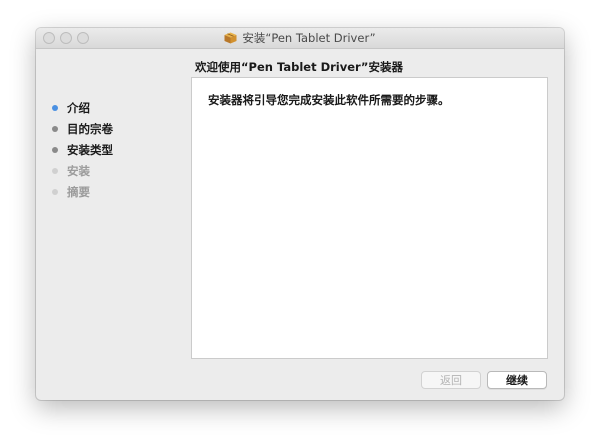 The height and width of the screenshot is (444, 600). I want to click on title-bar: 安装“Pen Tablet Driver”, so click(300, 38).